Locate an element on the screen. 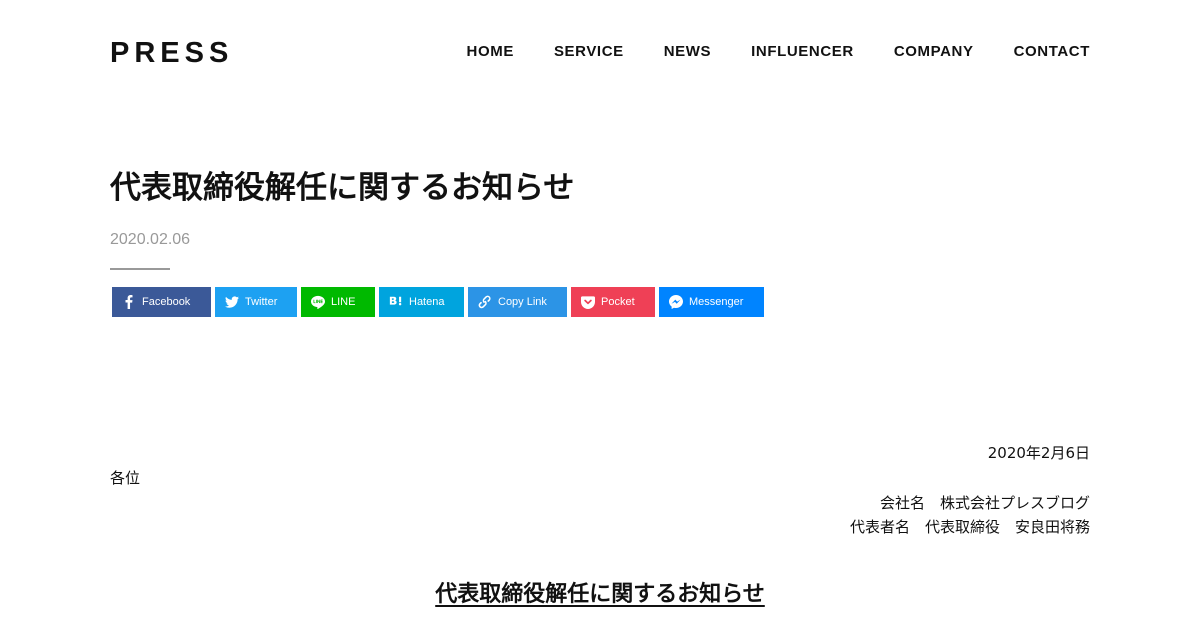  messenger-icon is located at coordinates (676, 302).